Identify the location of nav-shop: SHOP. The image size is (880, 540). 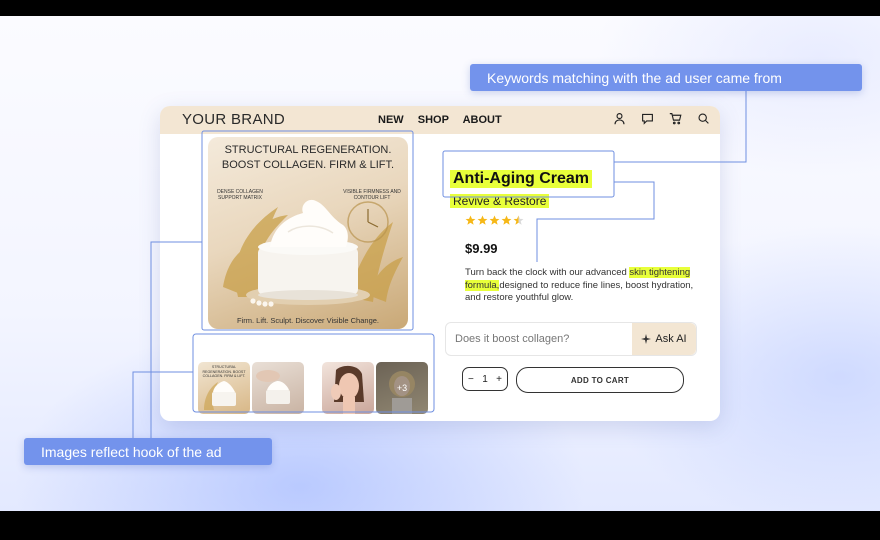
(433, 120).